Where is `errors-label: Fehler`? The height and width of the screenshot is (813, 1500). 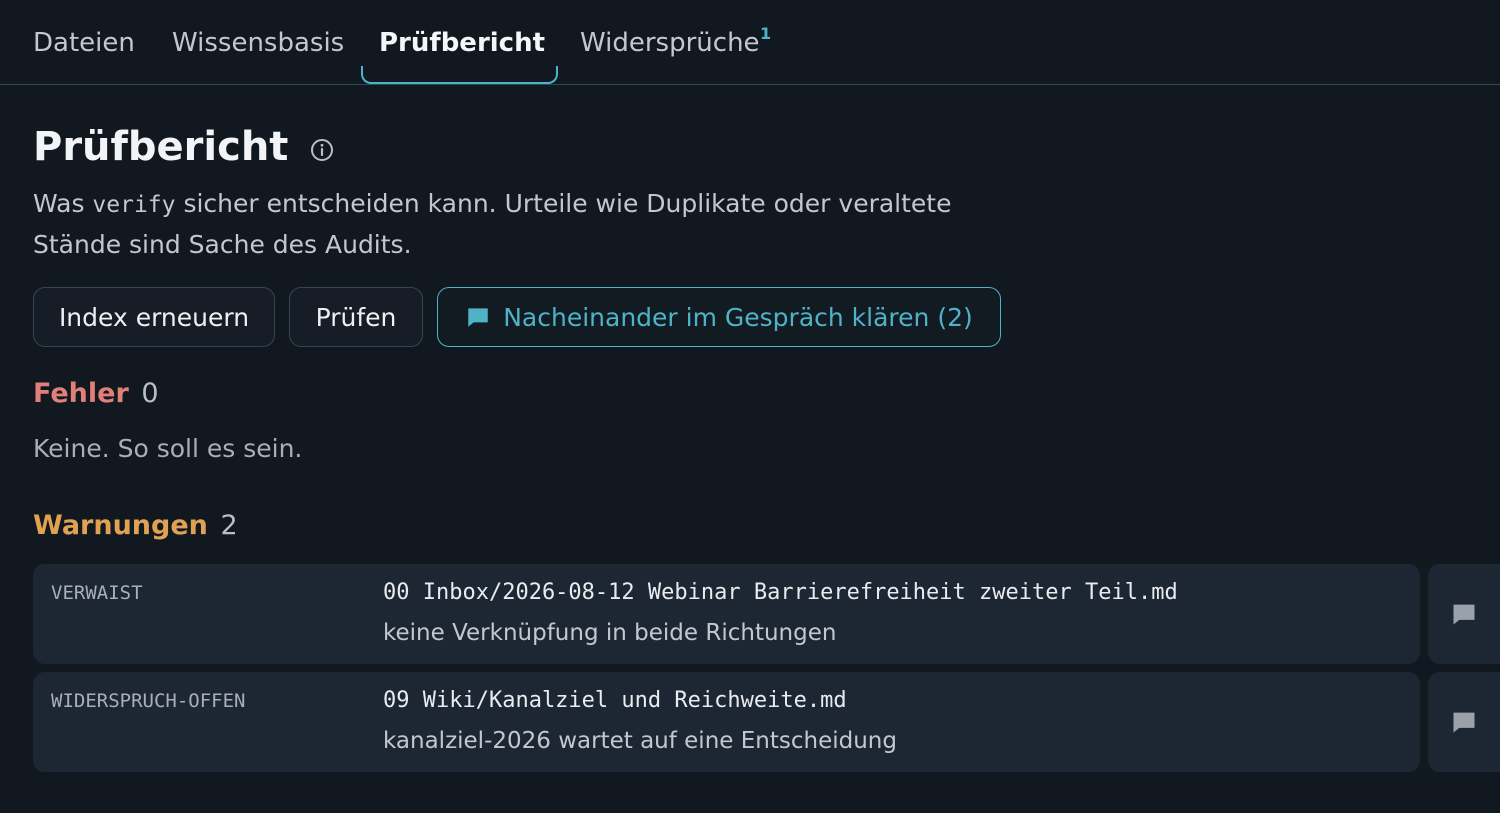
errors-label: Fehler is located at coordinates (81, 393).